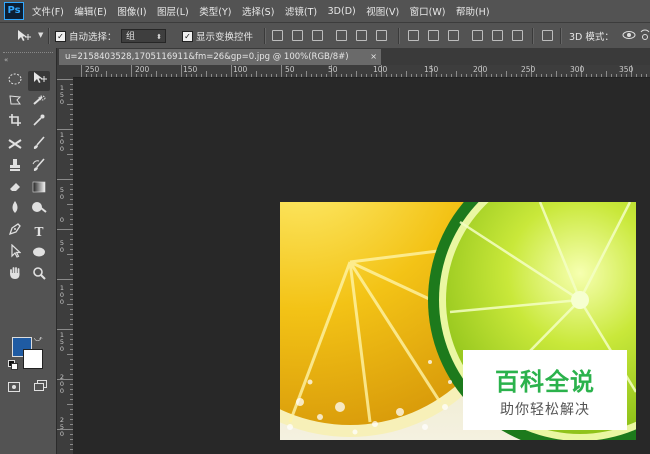 The width and height of the screenshot is (650, 454). I want to click on align-bottom-icon, so click(317, 35).